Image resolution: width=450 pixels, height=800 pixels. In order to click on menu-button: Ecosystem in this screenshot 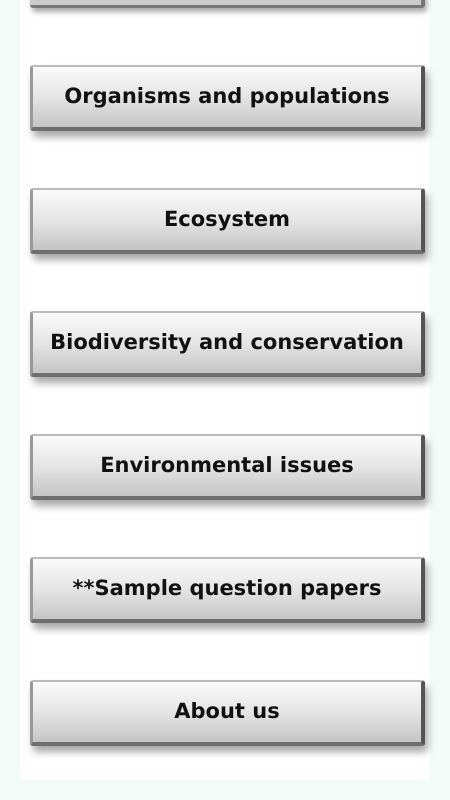, I will do `click(227, 221)`.